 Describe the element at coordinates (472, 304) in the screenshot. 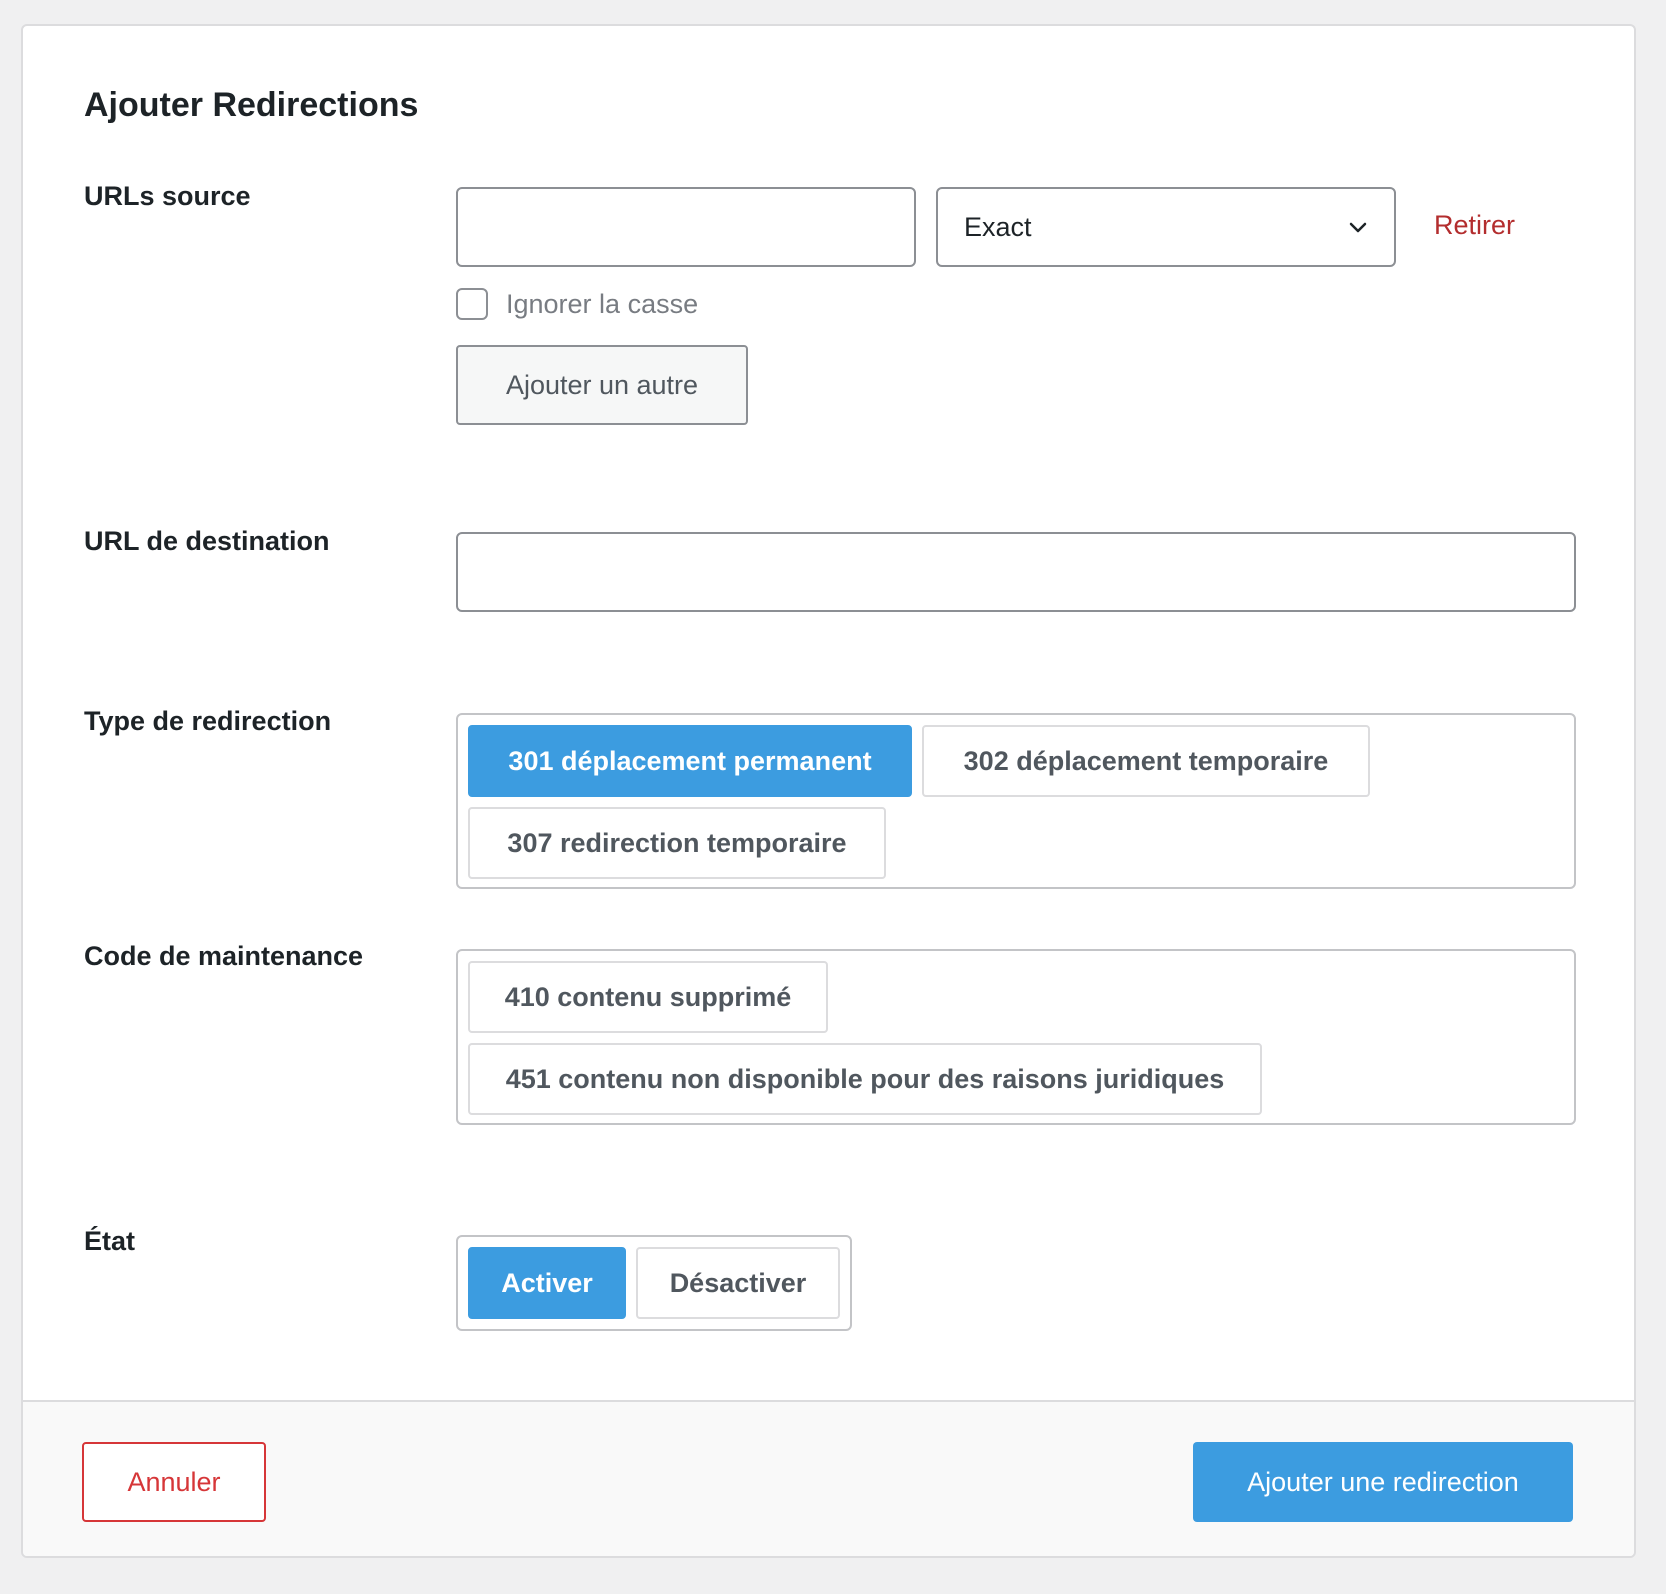

I see `ignore-case-checkbox` at that location.